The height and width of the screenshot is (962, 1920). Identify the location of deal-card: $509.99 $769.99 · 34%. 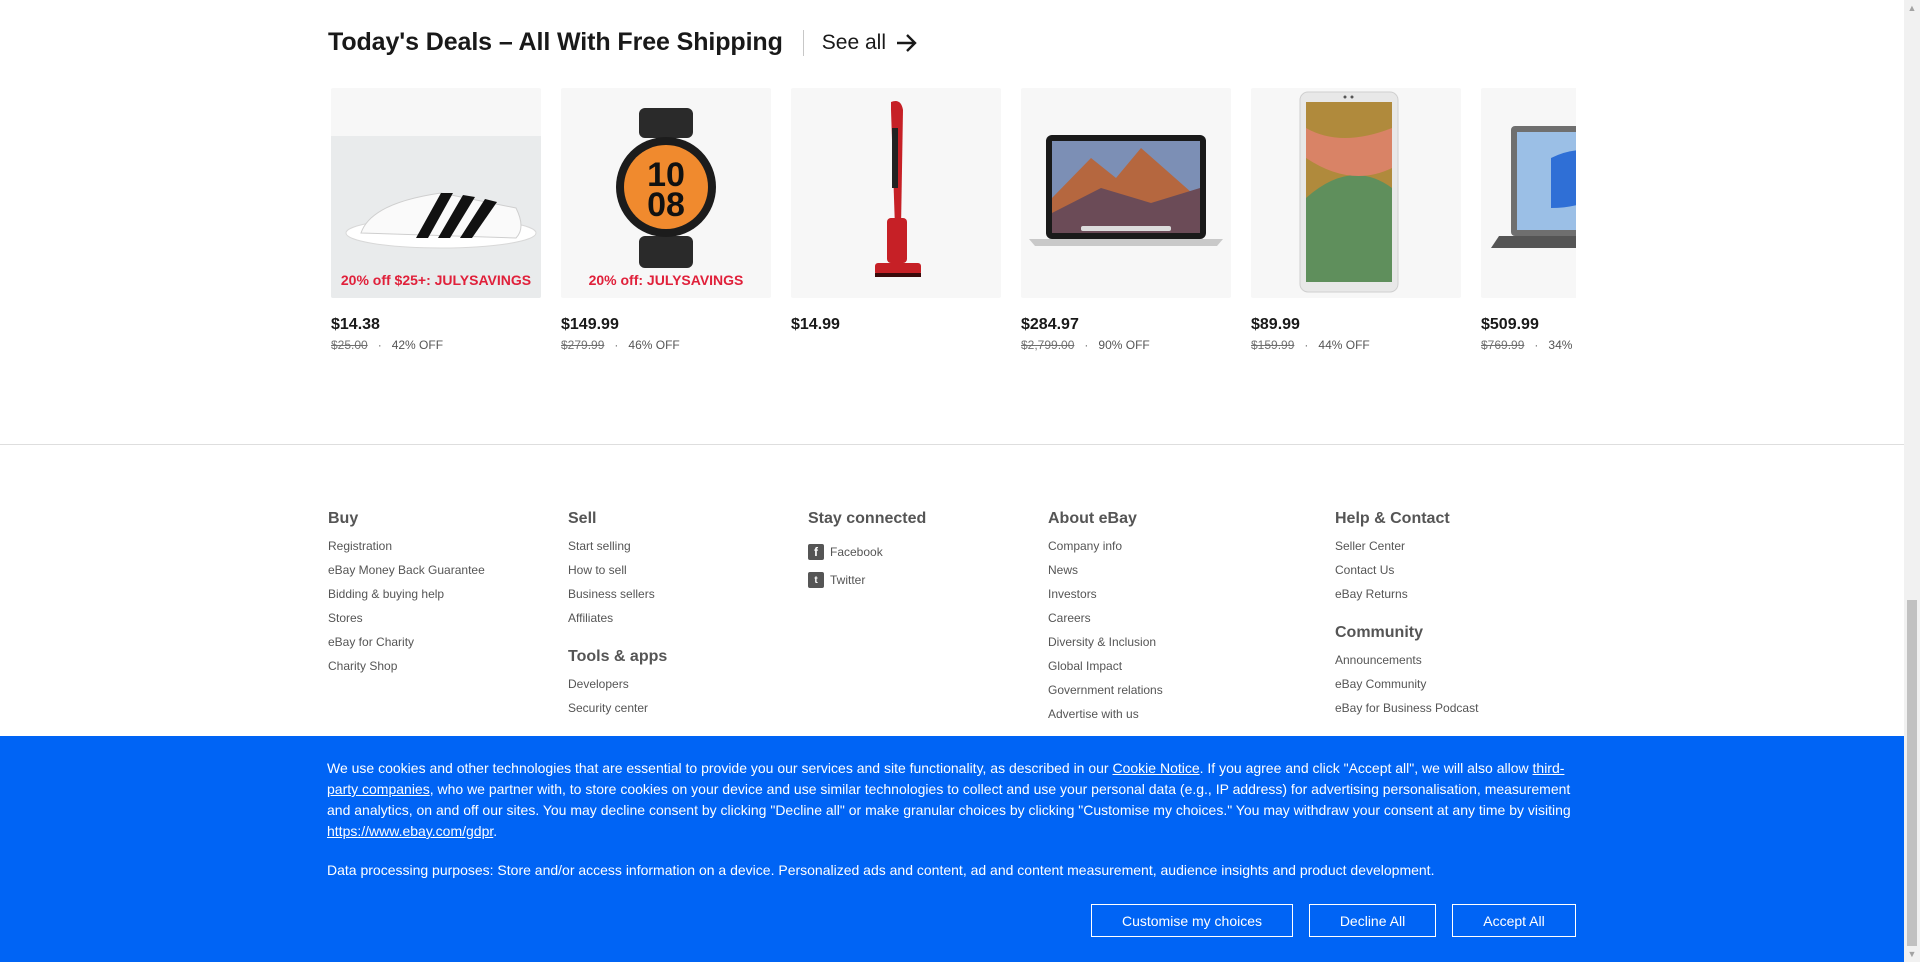
(1528, 220).